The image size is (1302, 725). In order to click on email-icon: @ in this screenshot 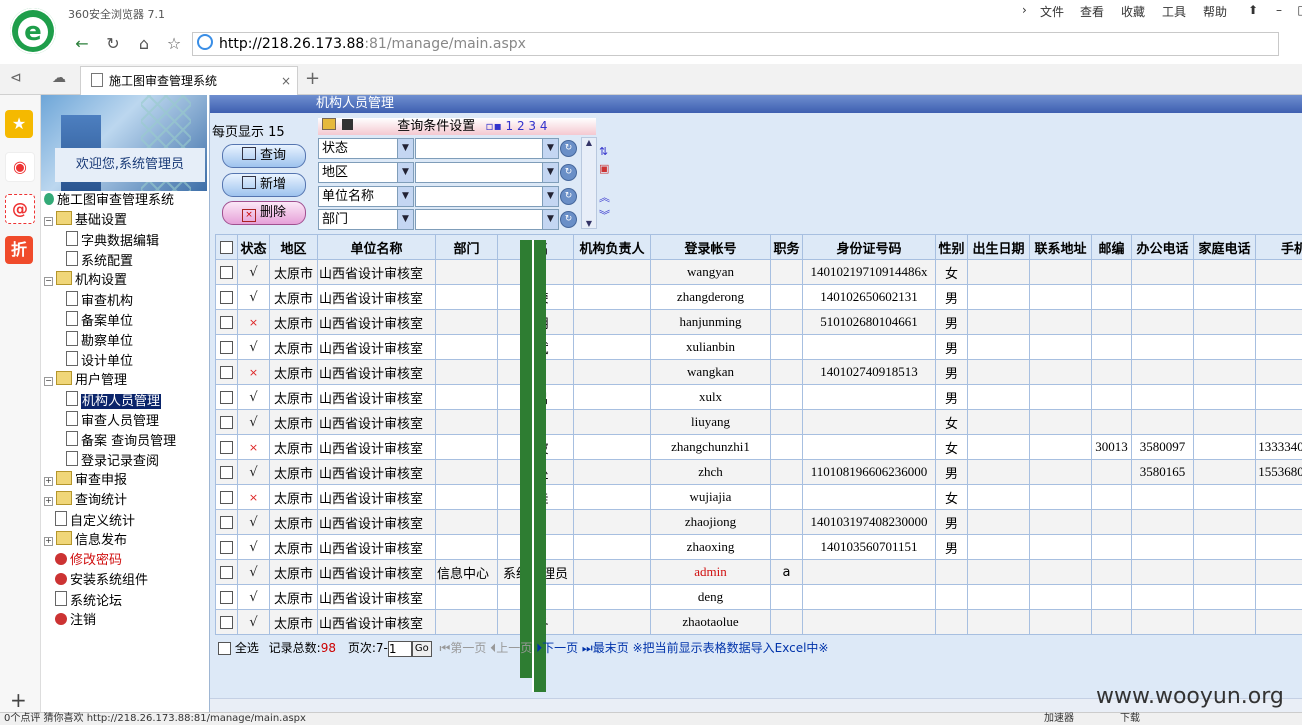, I will do `click(20, 209)`.